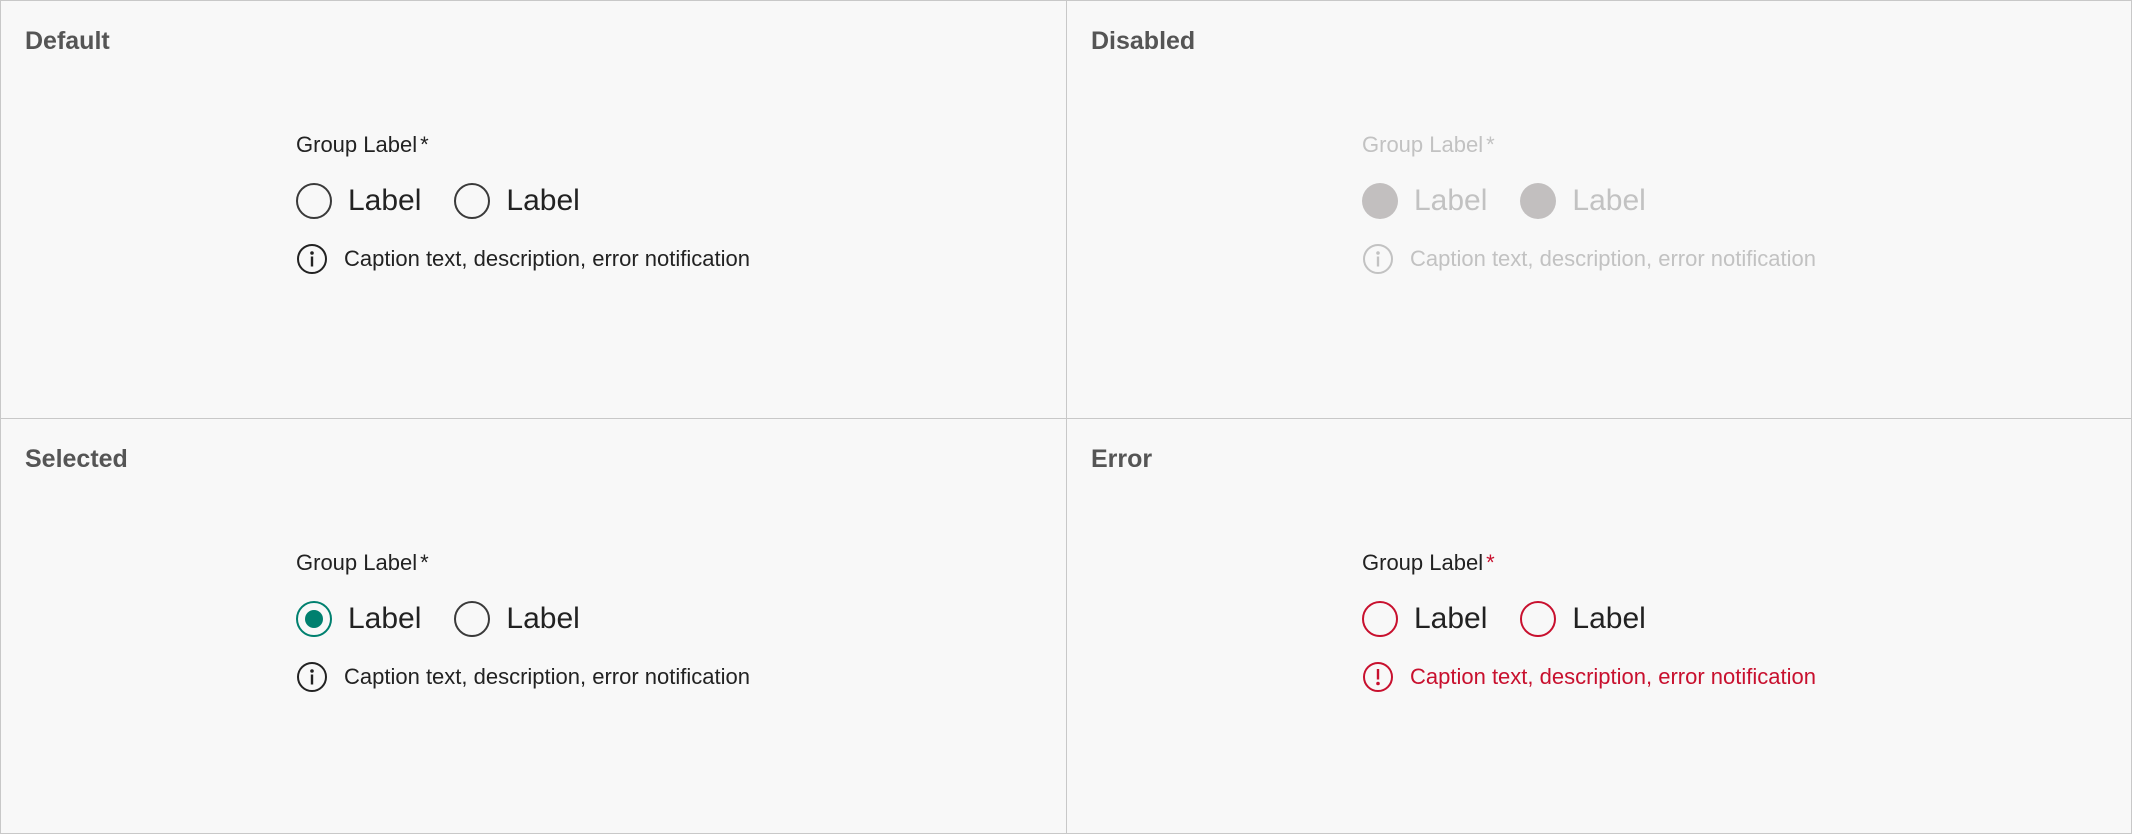 This screenshot has width=2132, height=834. What do you see at coordinates (76, 459) in the screenshot?
I see `panel-title: Selected` at bounding box center [76, 459].